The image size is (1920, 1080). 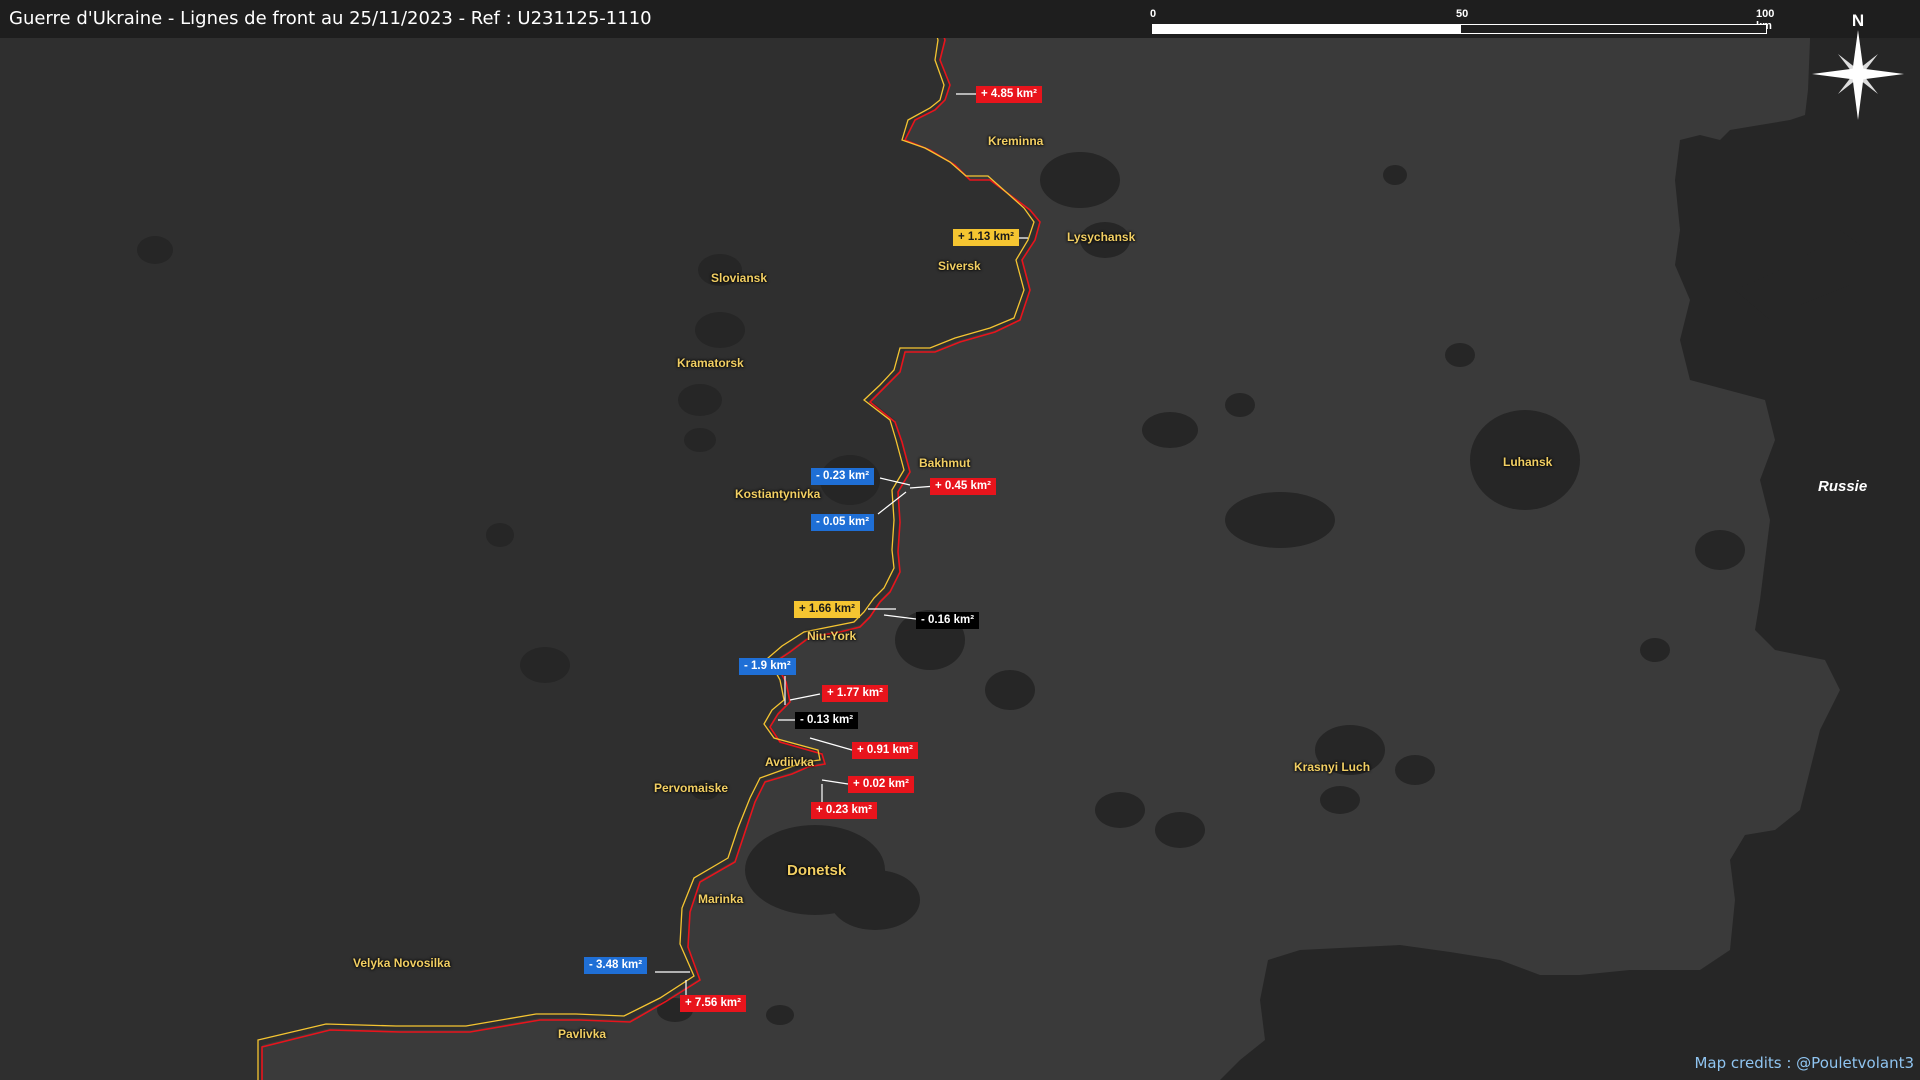 What do you see at coordinates (616, 965) in the screenshot?
I see `area-change-badge: - 3.48 km²` at bounding box center [616, 965].